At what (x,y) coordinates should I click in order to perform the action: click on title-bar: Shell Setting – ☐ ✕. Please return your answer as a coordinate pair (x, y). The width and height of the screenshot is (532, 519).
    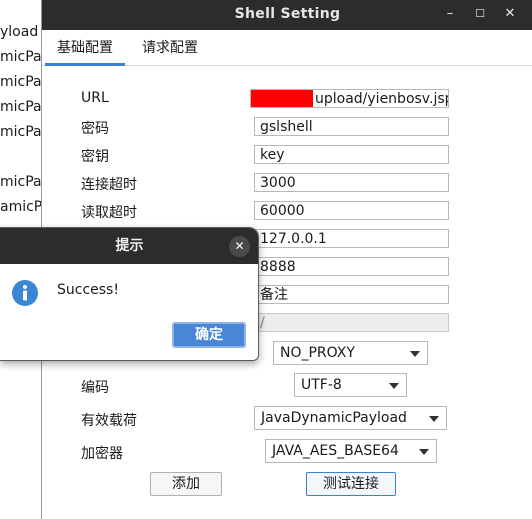
    Looking at the image, I should click on (287, 15).